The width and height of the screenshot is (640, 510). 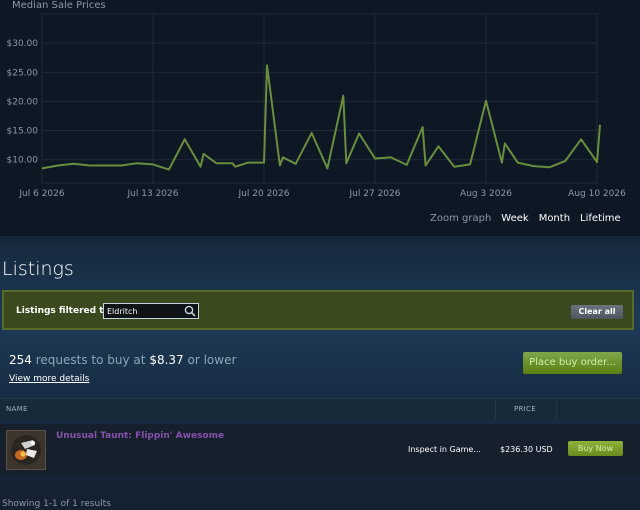 What do you see at coordinates (153, 194) in the screenshot?
I see `x-tick-label: Jul 13 2026` at bounding box center [153, 194].